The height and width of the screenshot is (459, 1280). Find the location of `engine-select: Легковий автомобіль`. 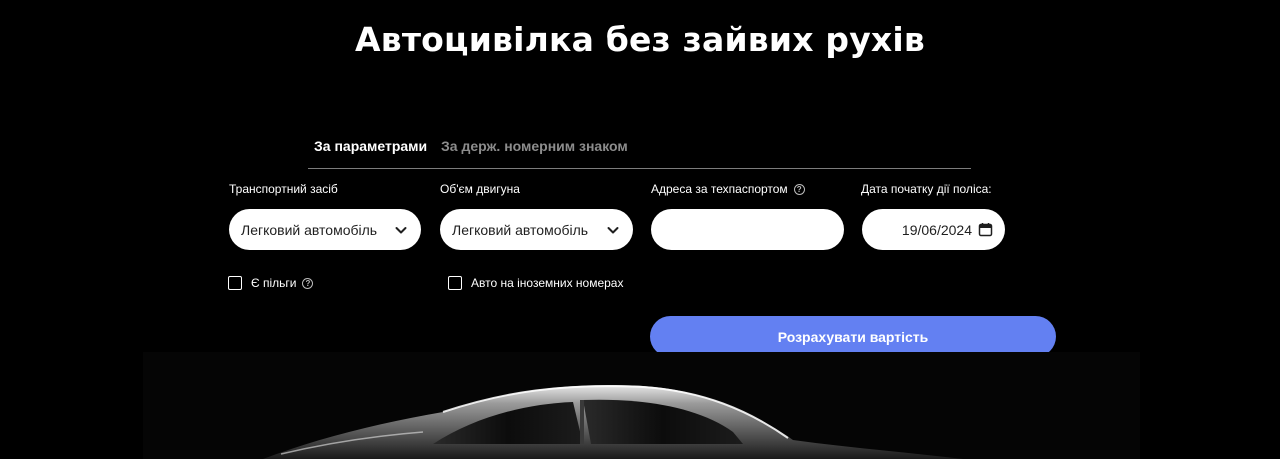

engine-select: Легковий автомобіль is located at coordinates (536, 229).